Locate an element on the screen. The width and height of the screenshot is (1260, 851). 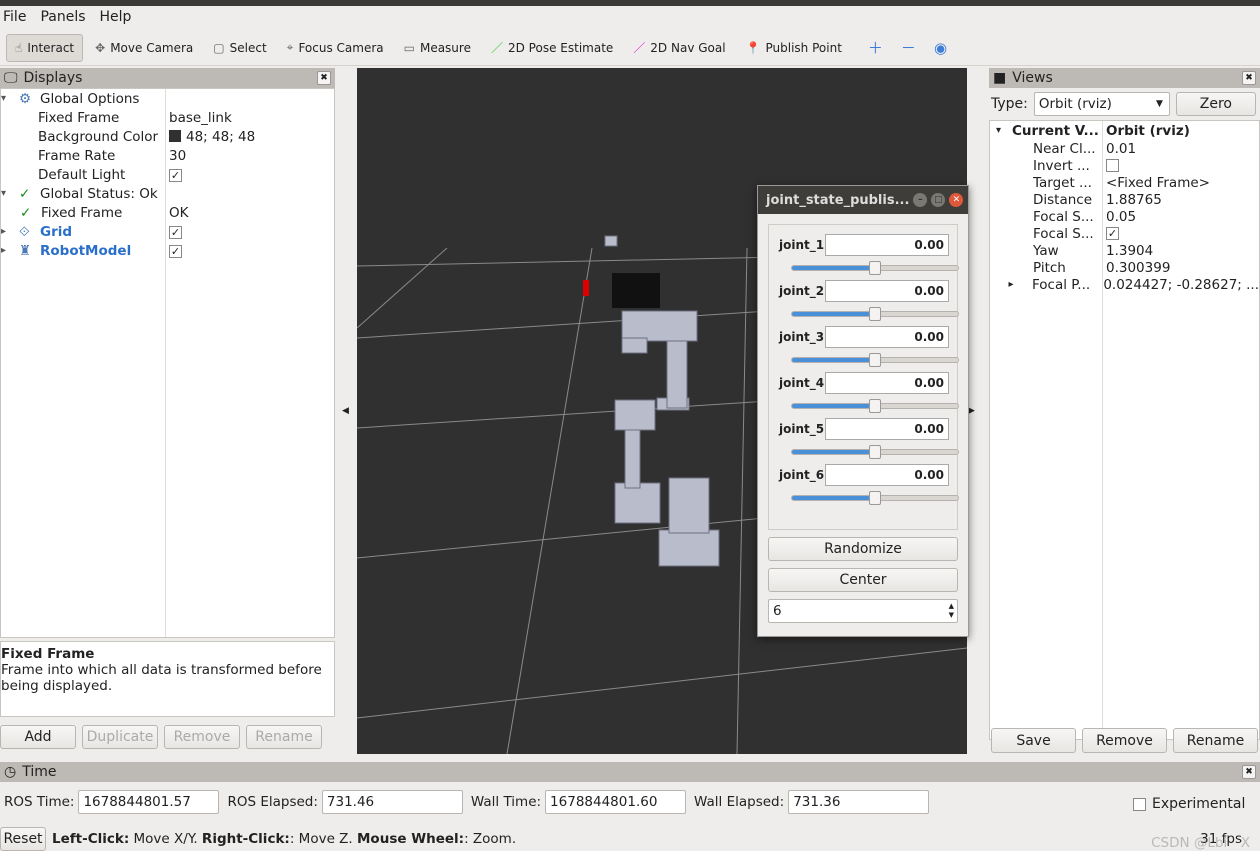
tool-publish-point: 📍 Publish Point is located at coordinates (794, 48).